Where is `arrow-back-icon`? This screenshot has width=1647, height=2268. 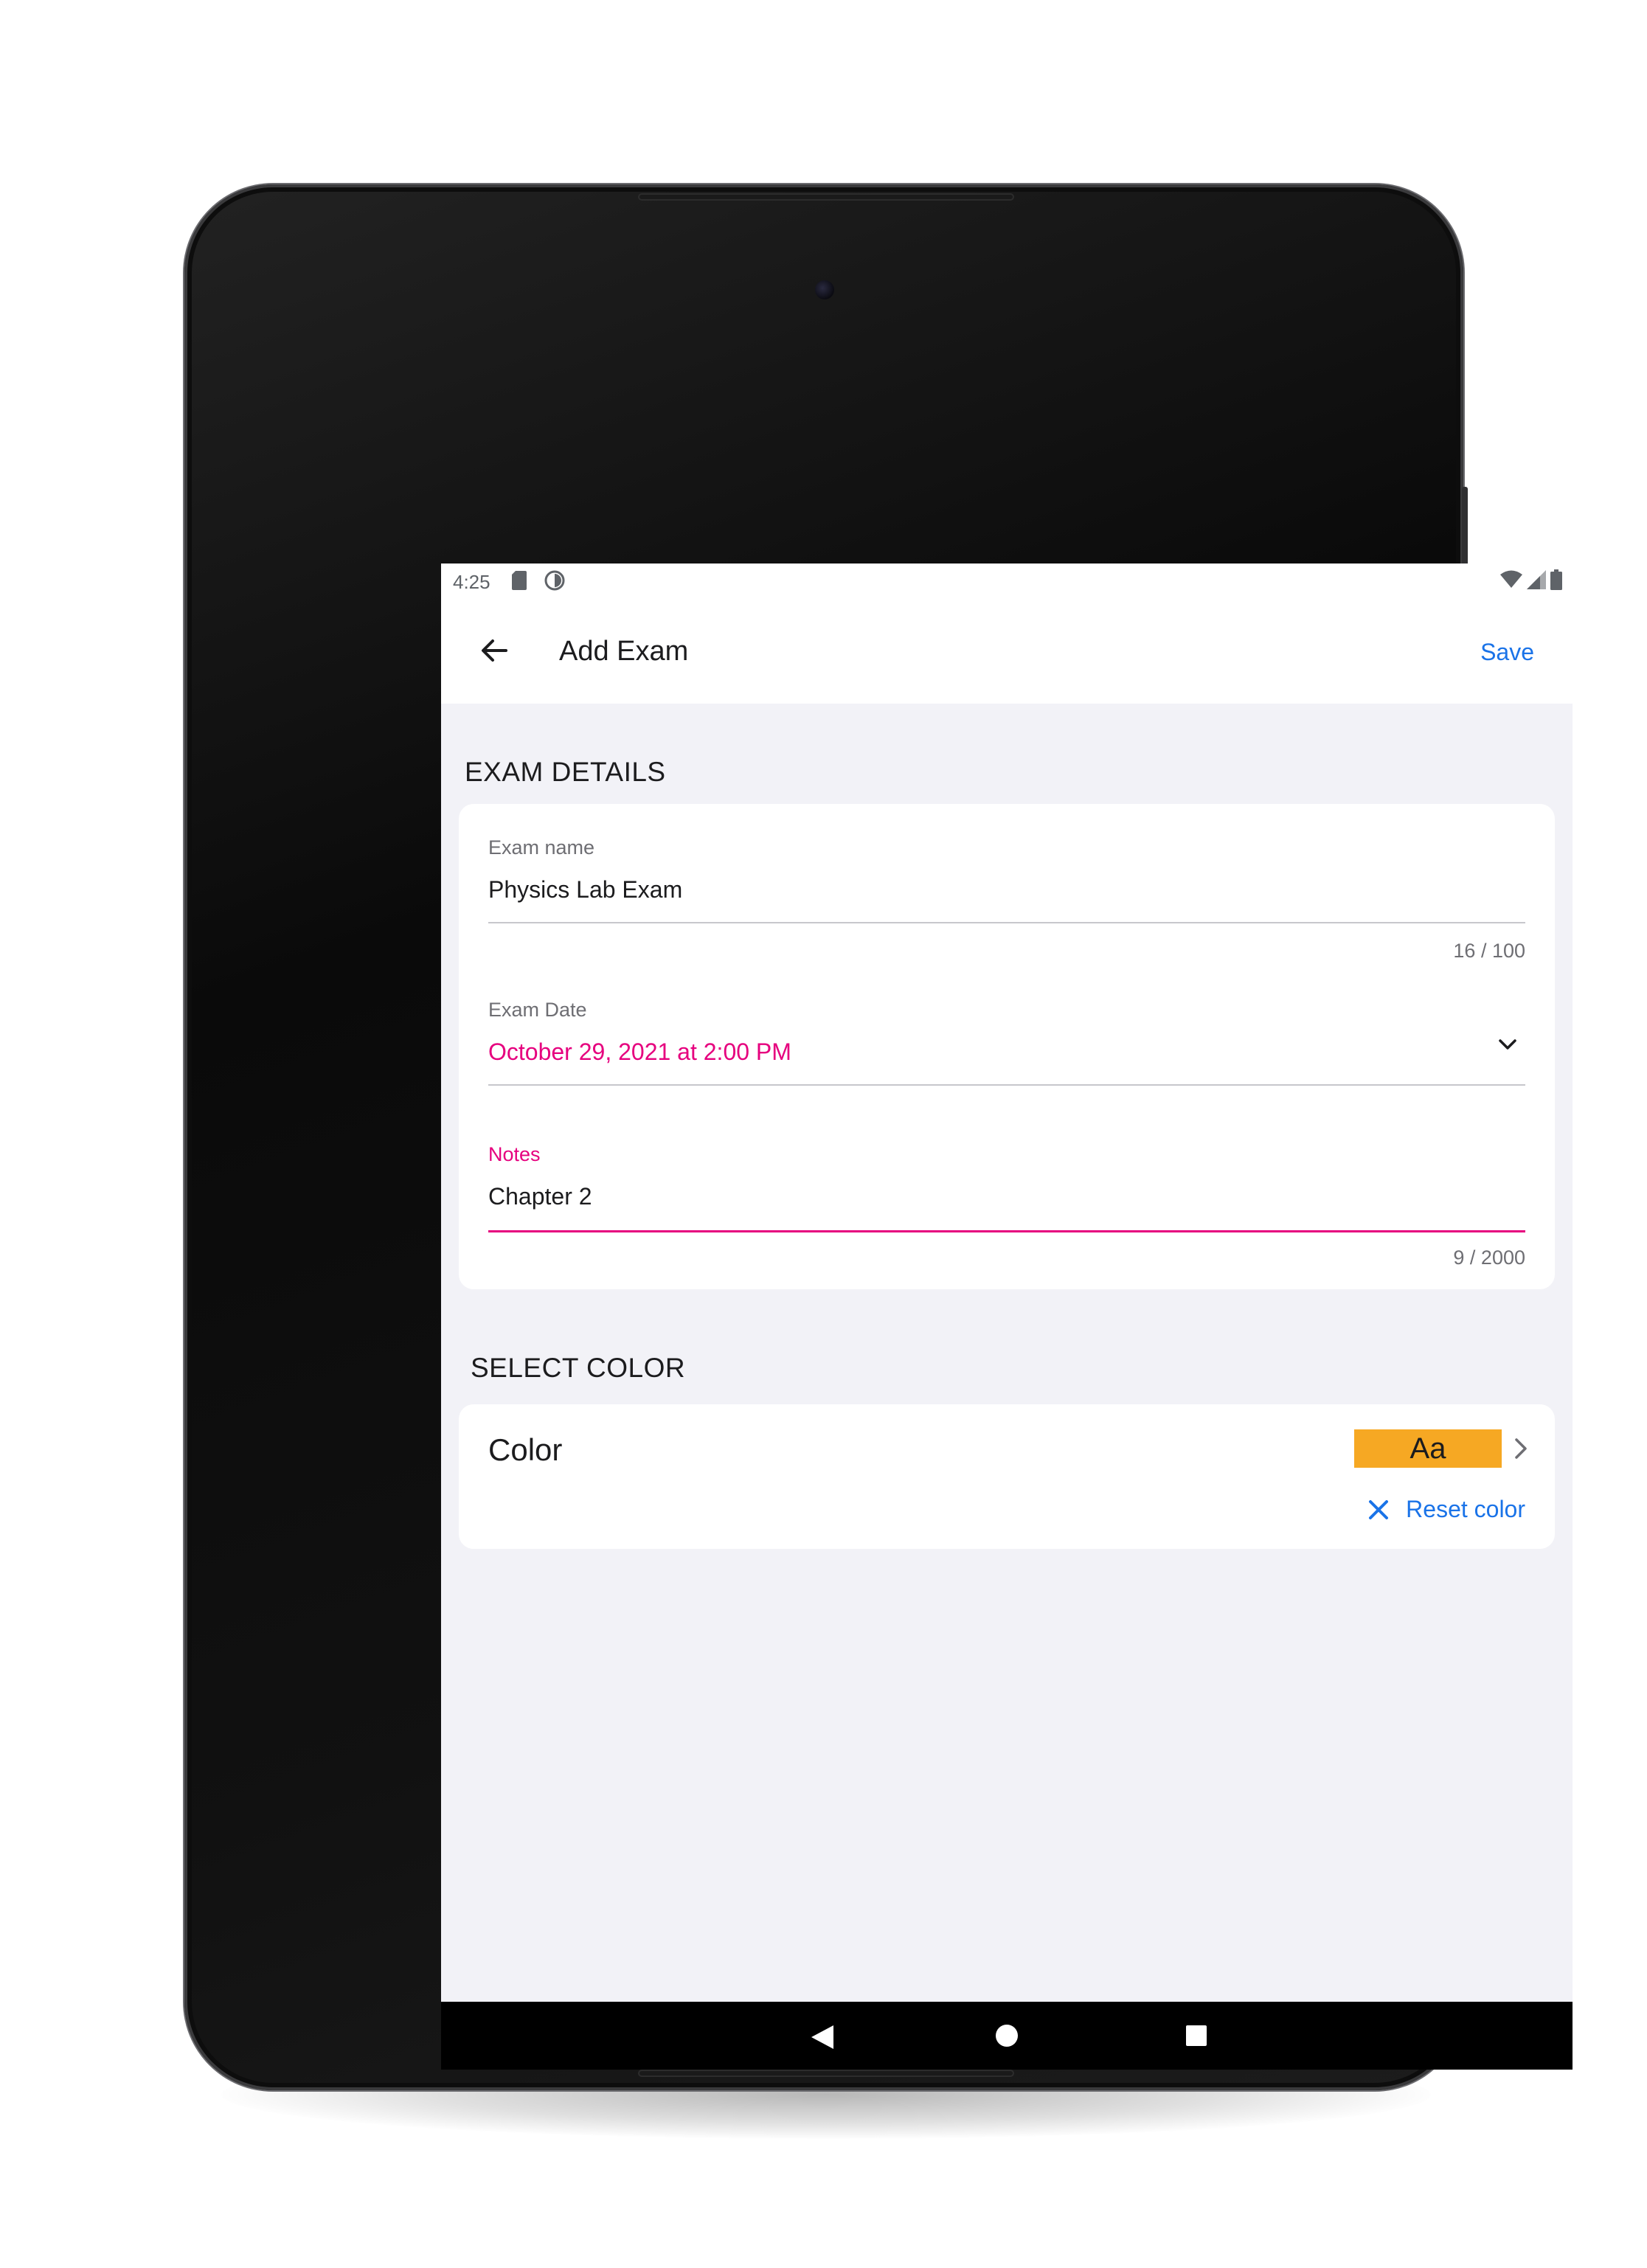
arrow-back-icon is located at coordinates (494, 650).